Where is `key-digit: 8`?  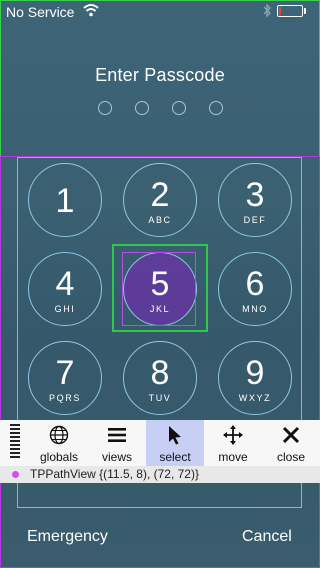 key-digit: 8 is located at coordinates (160, 373).